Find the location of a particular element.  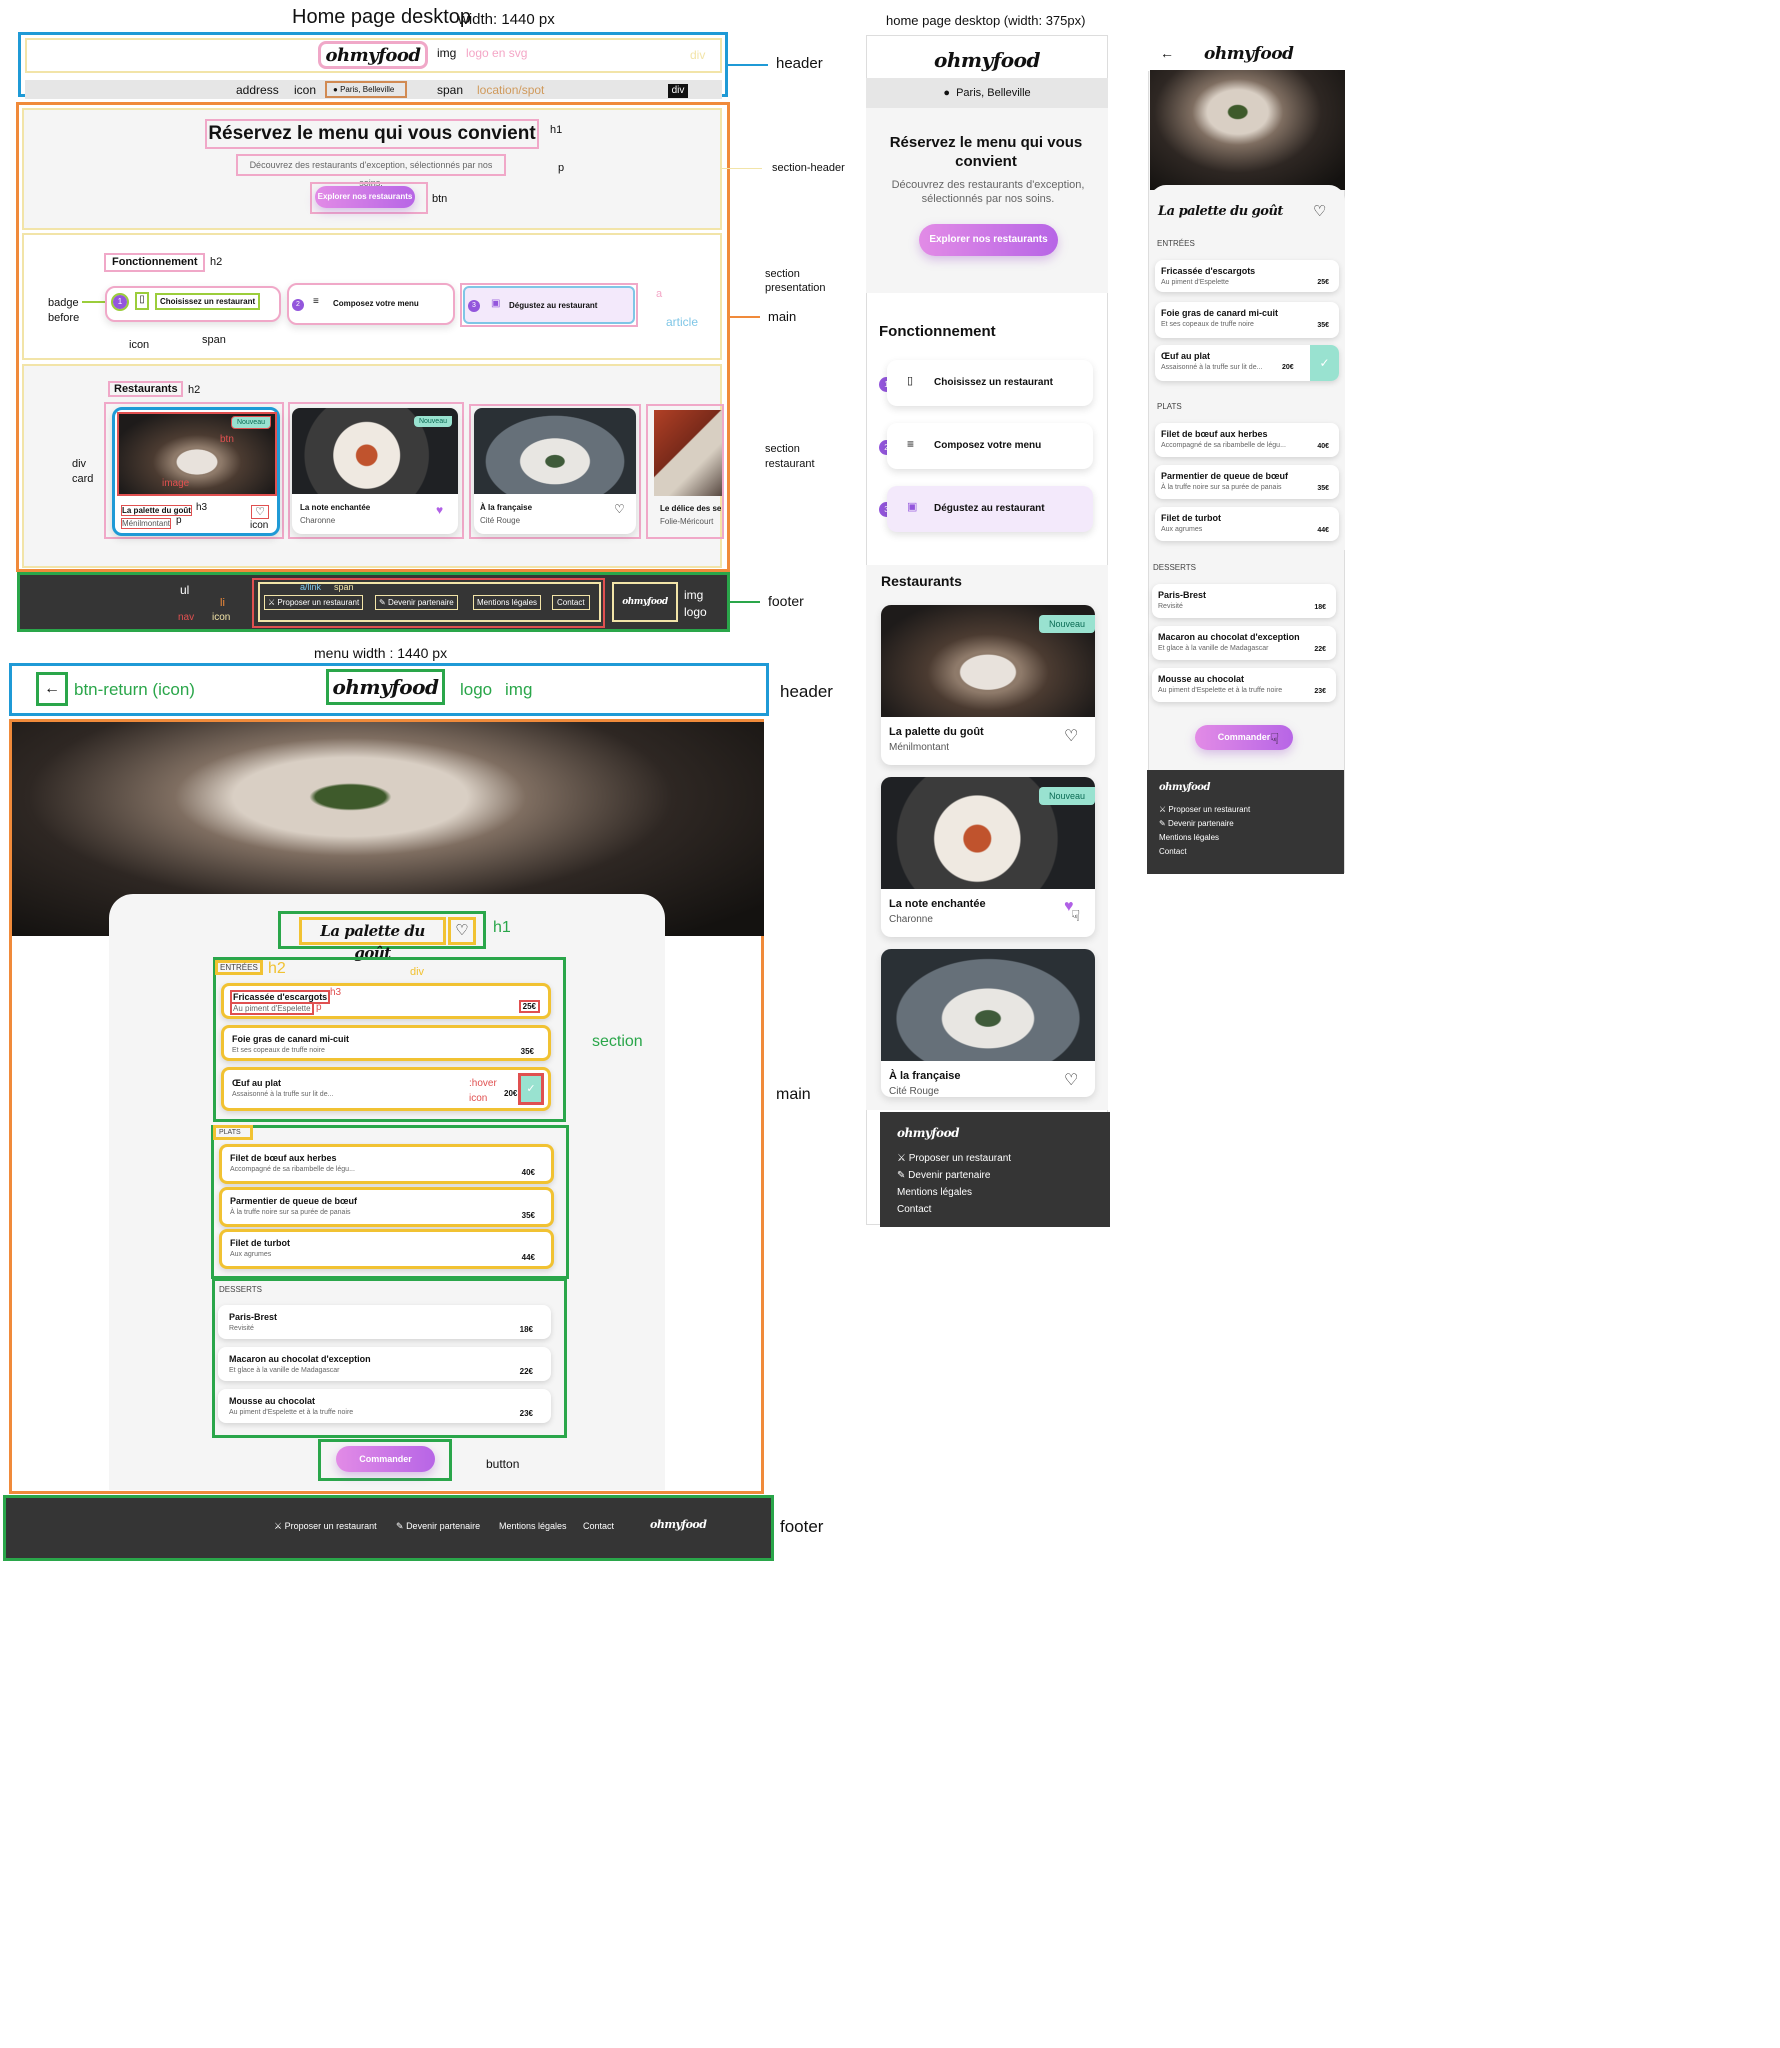

mobile-location: ● Paris, Belleville is located at coordinates (987, 93).